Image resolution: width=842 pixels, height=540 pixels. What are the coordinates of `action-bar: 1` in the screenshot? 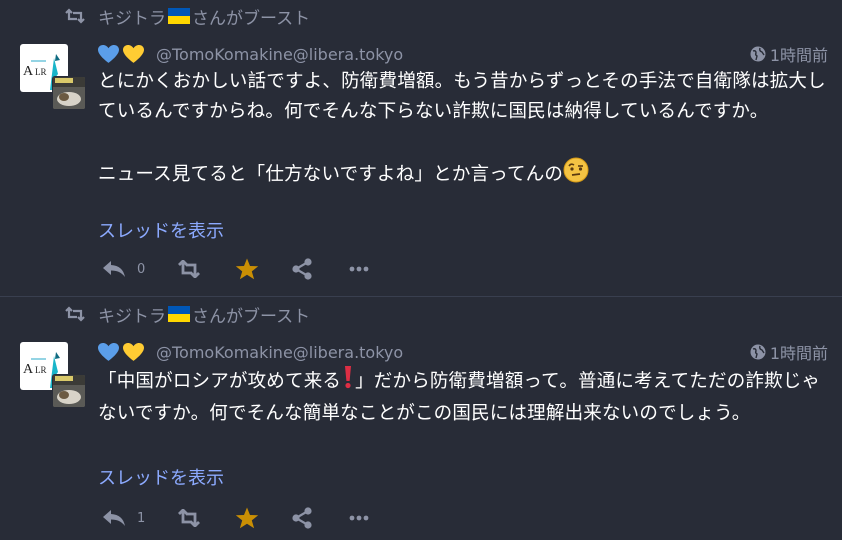 It's located at (240, 518).